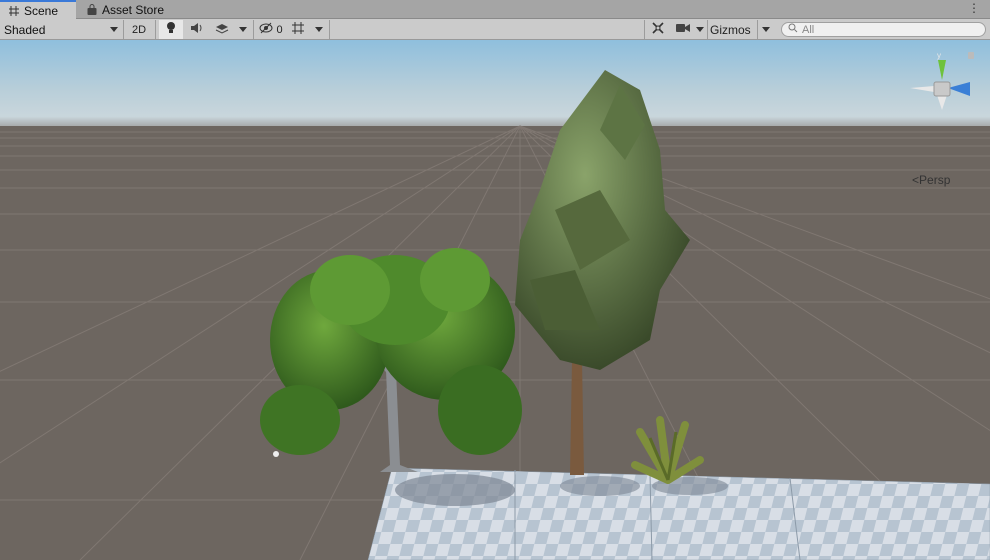  I want to click on tab-asset-store-label: Asset Store, so click(133, 9).